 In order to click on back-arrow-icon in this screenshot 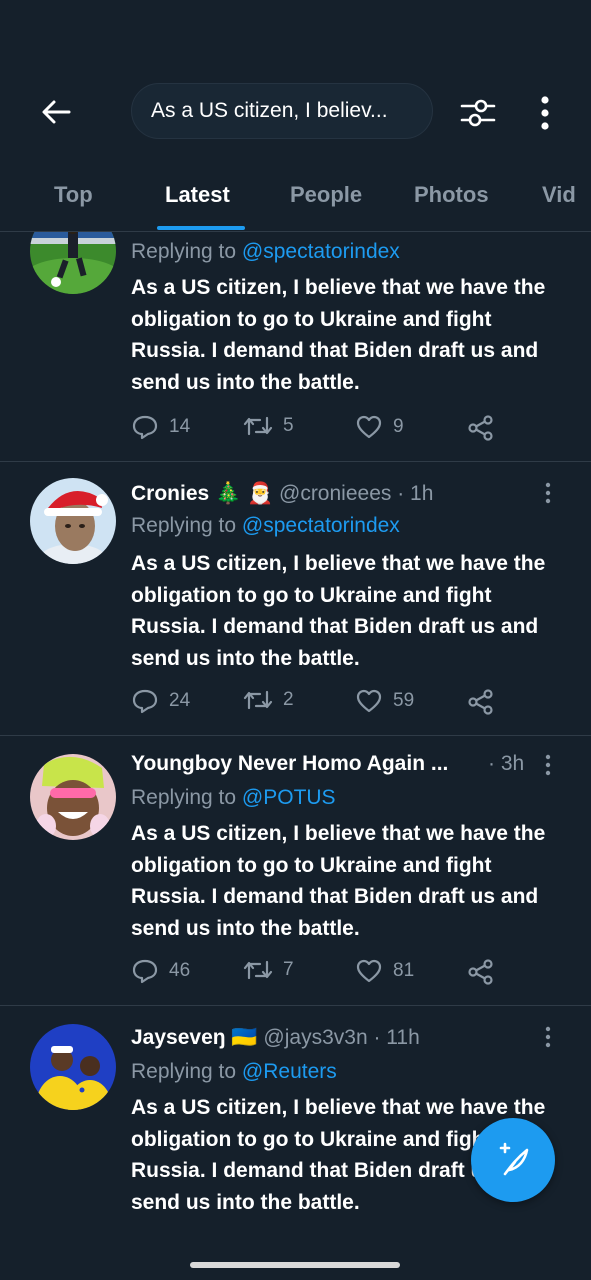, I will do `click(56, 112)`.